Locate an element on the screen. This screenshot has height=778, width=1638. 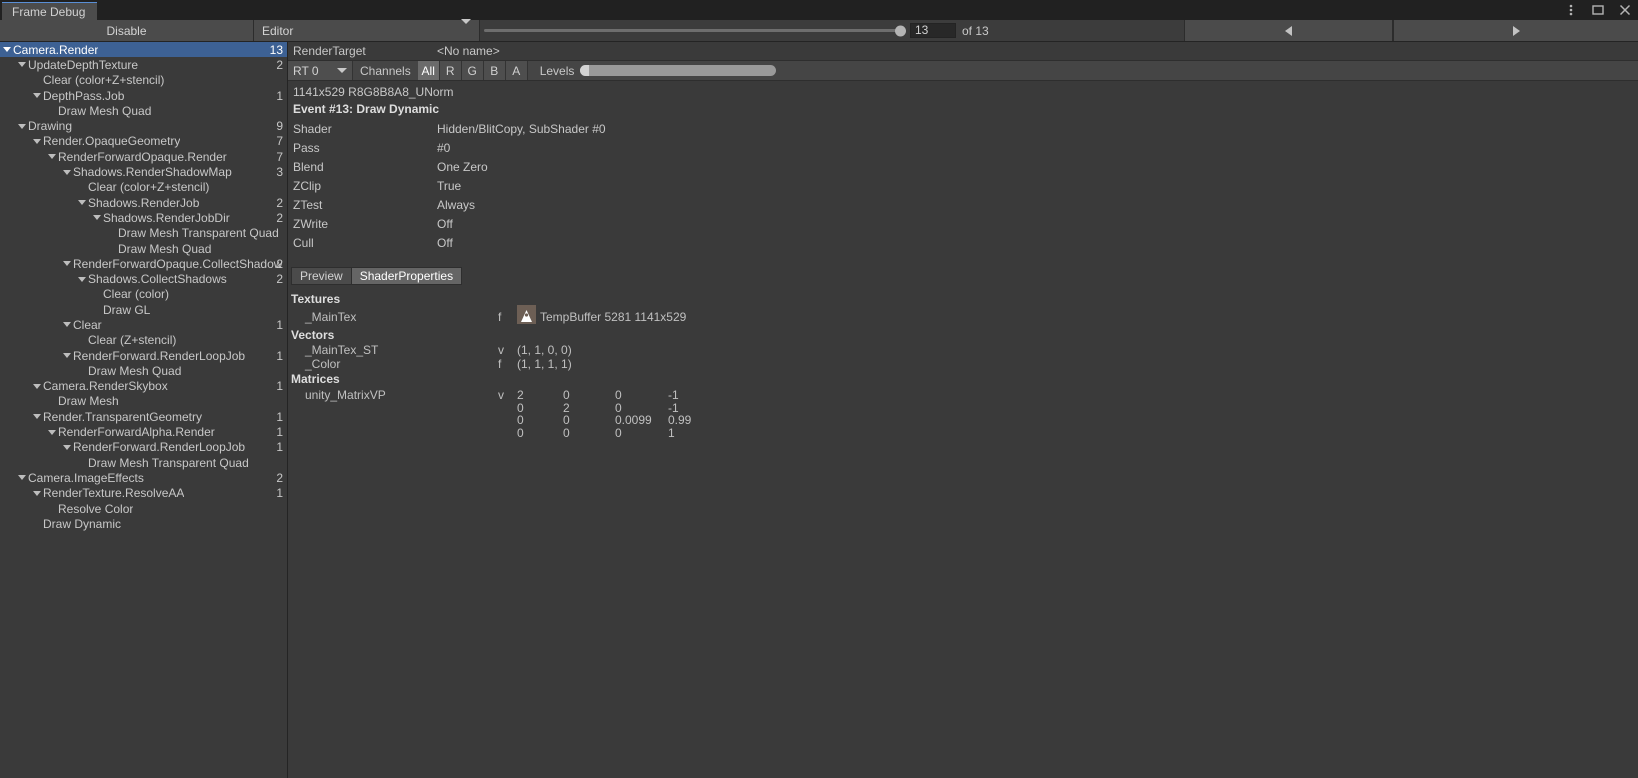
levels-slider-knob is located at coordinates (585, 70).